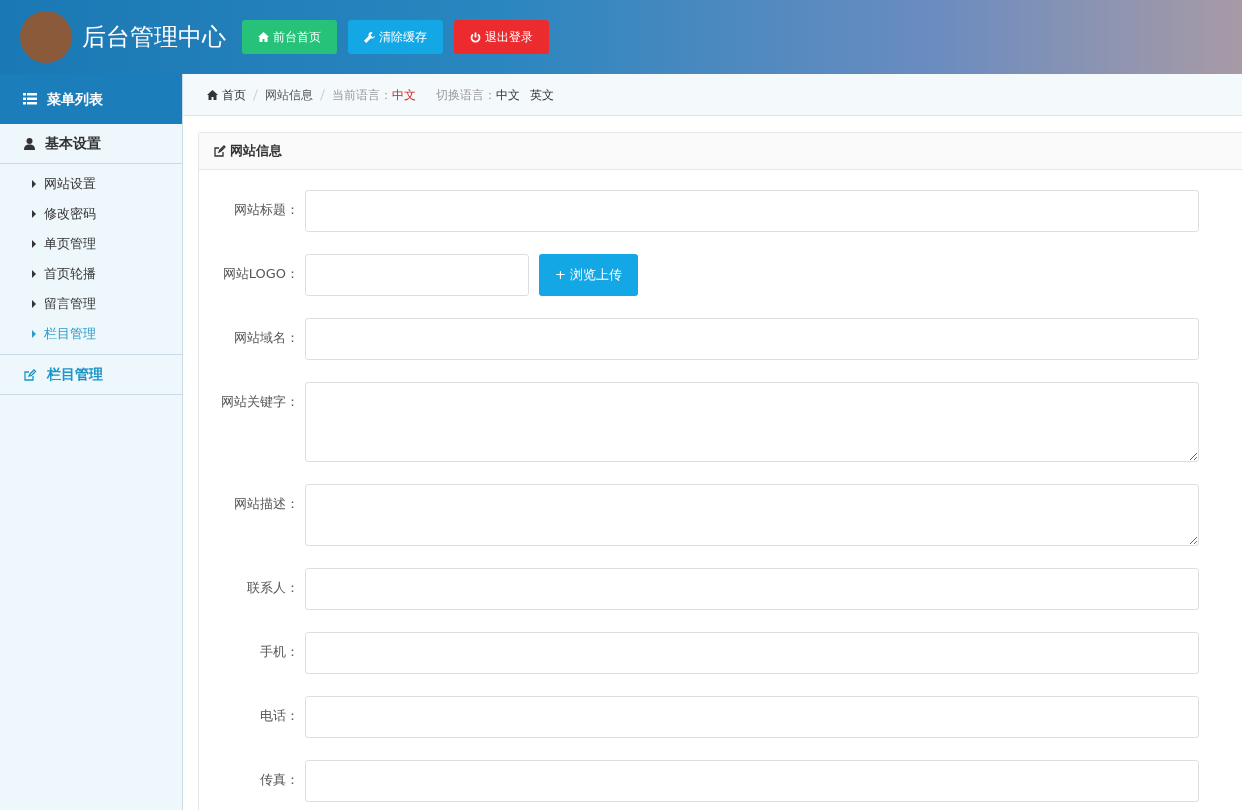 The image size is (1242, 810). I want to click on language-link: 中文, so click(508, 94).